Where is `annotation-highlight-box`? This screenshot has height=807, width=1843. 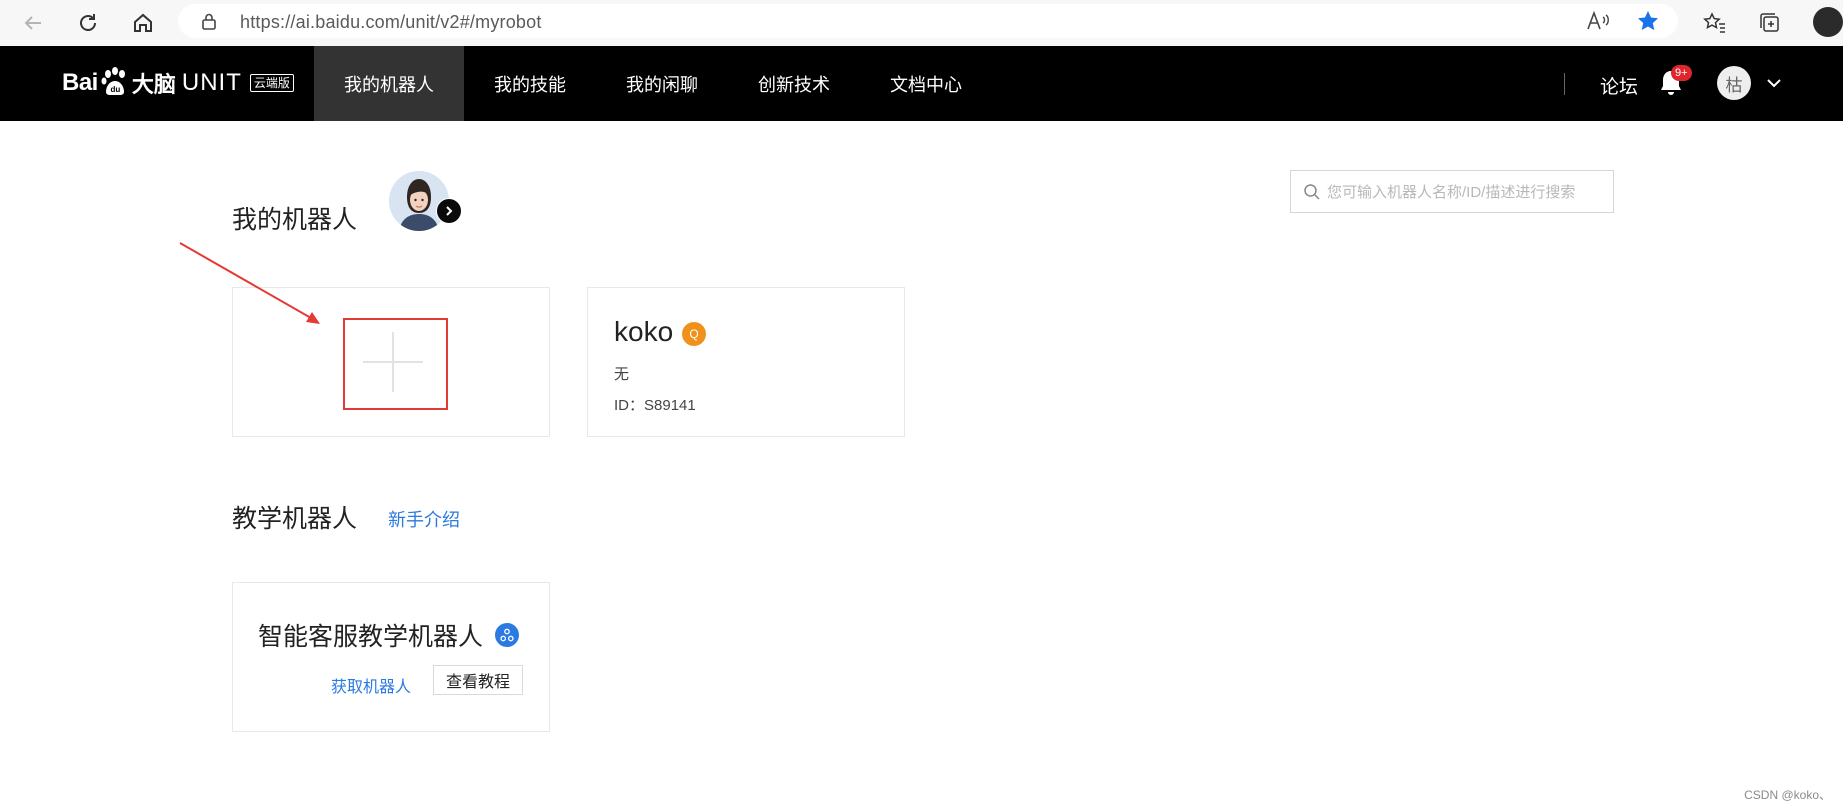
annotation-highlight-box is located at coordinates (395, 364).